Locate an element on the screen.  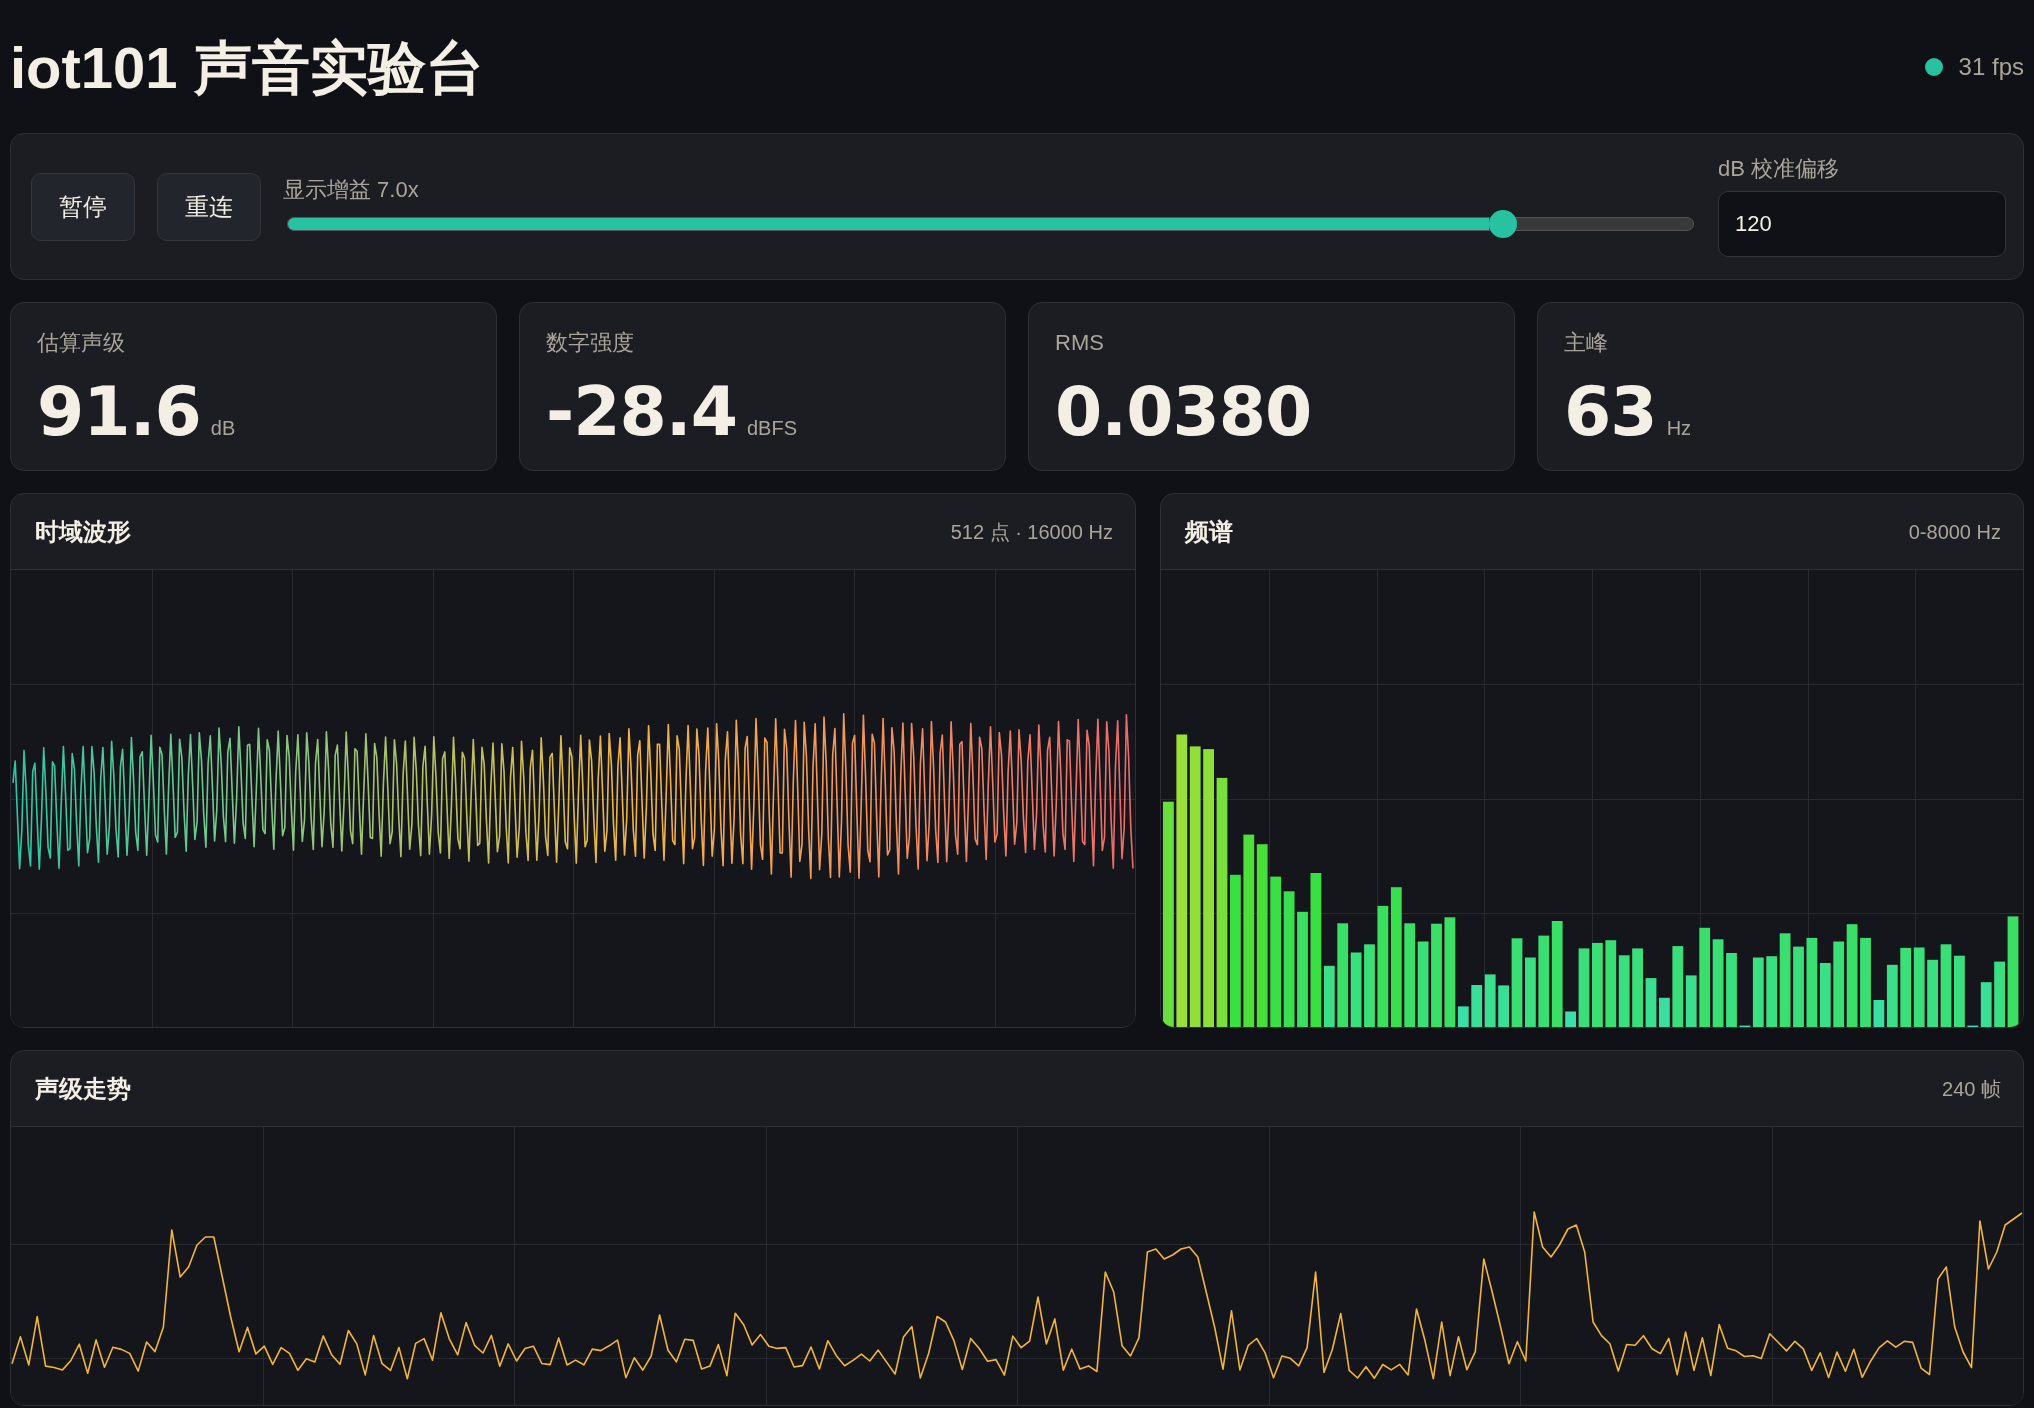
offset-input: 120 is located at coordinates (1862, 224).